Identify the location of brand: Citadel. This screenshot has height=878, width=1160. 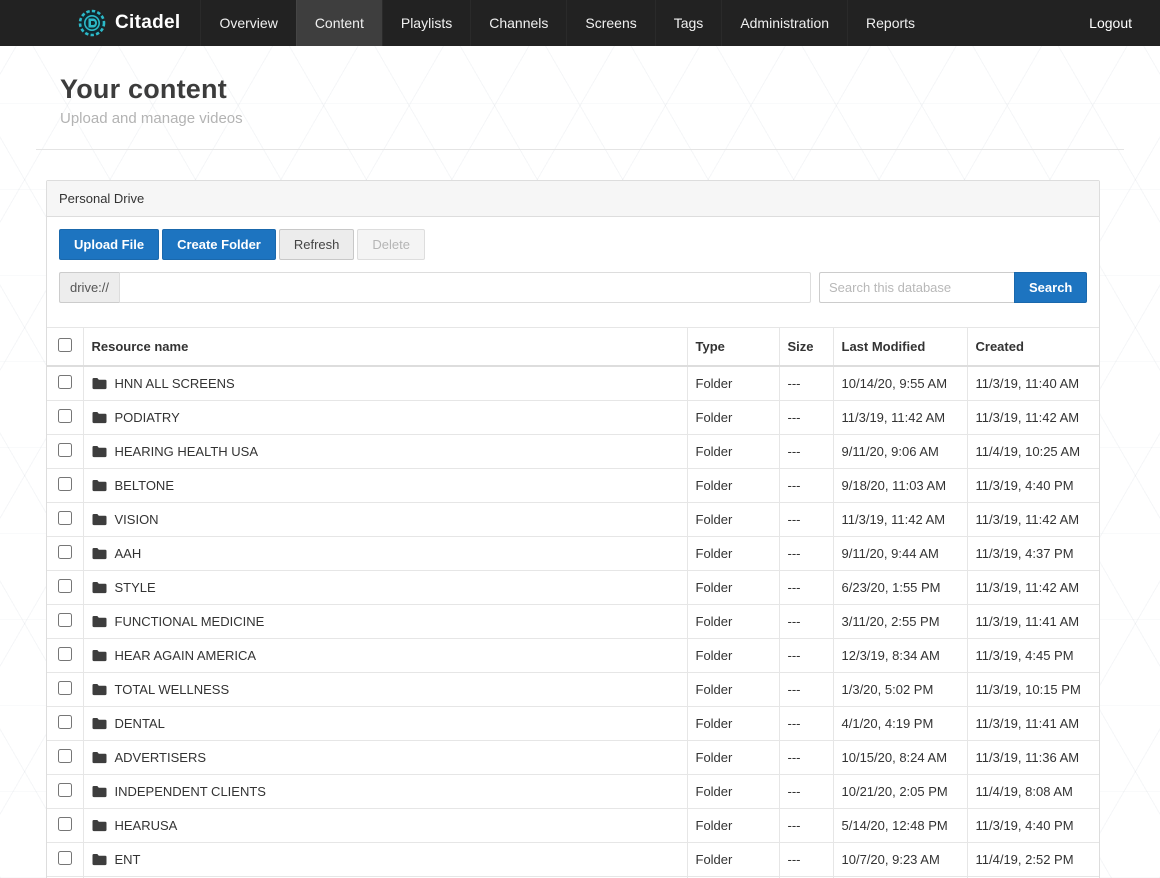
(100, 23).